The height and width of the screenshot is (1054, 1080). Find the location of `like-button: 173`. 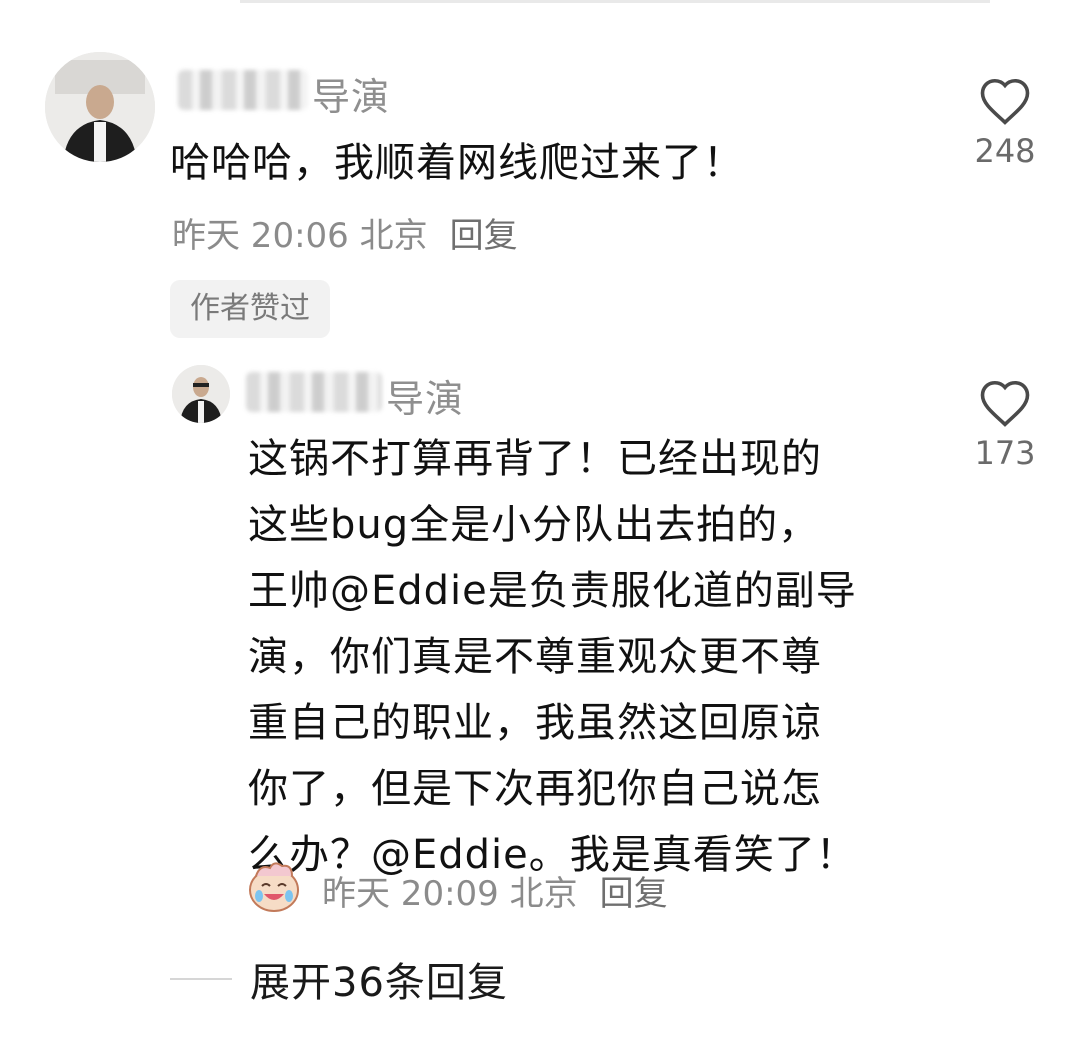

like-button: 173 is located at coordinates (1005, 425).